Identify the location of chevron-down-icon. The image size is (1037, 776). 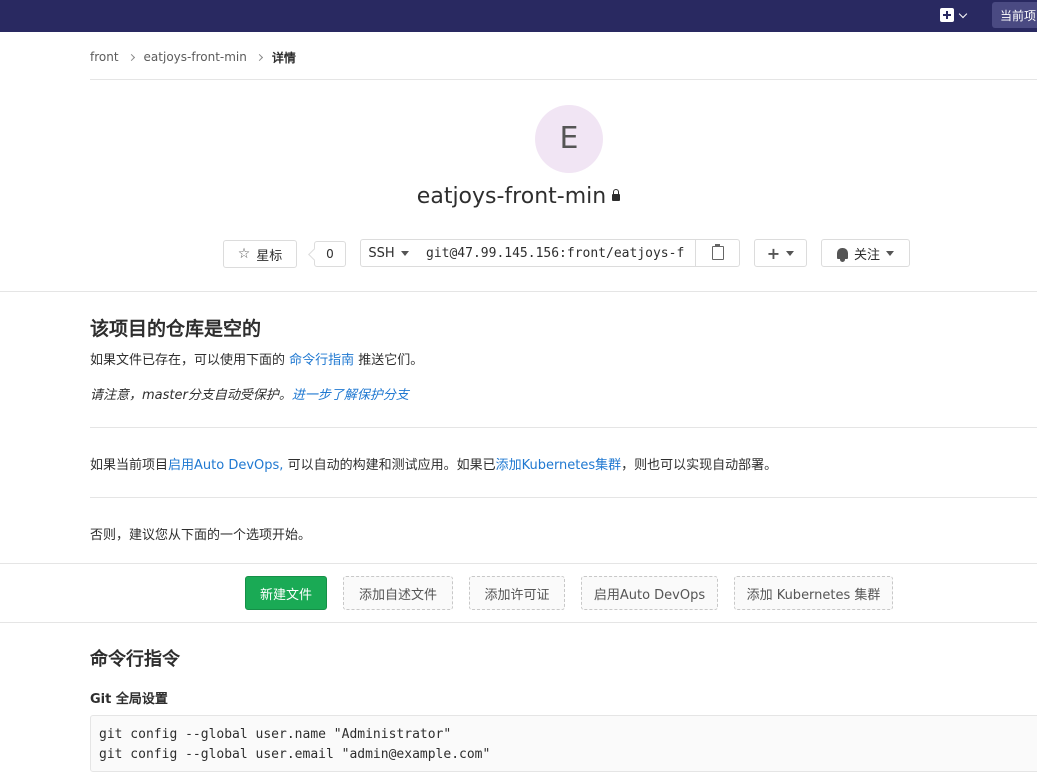
(963, 13).